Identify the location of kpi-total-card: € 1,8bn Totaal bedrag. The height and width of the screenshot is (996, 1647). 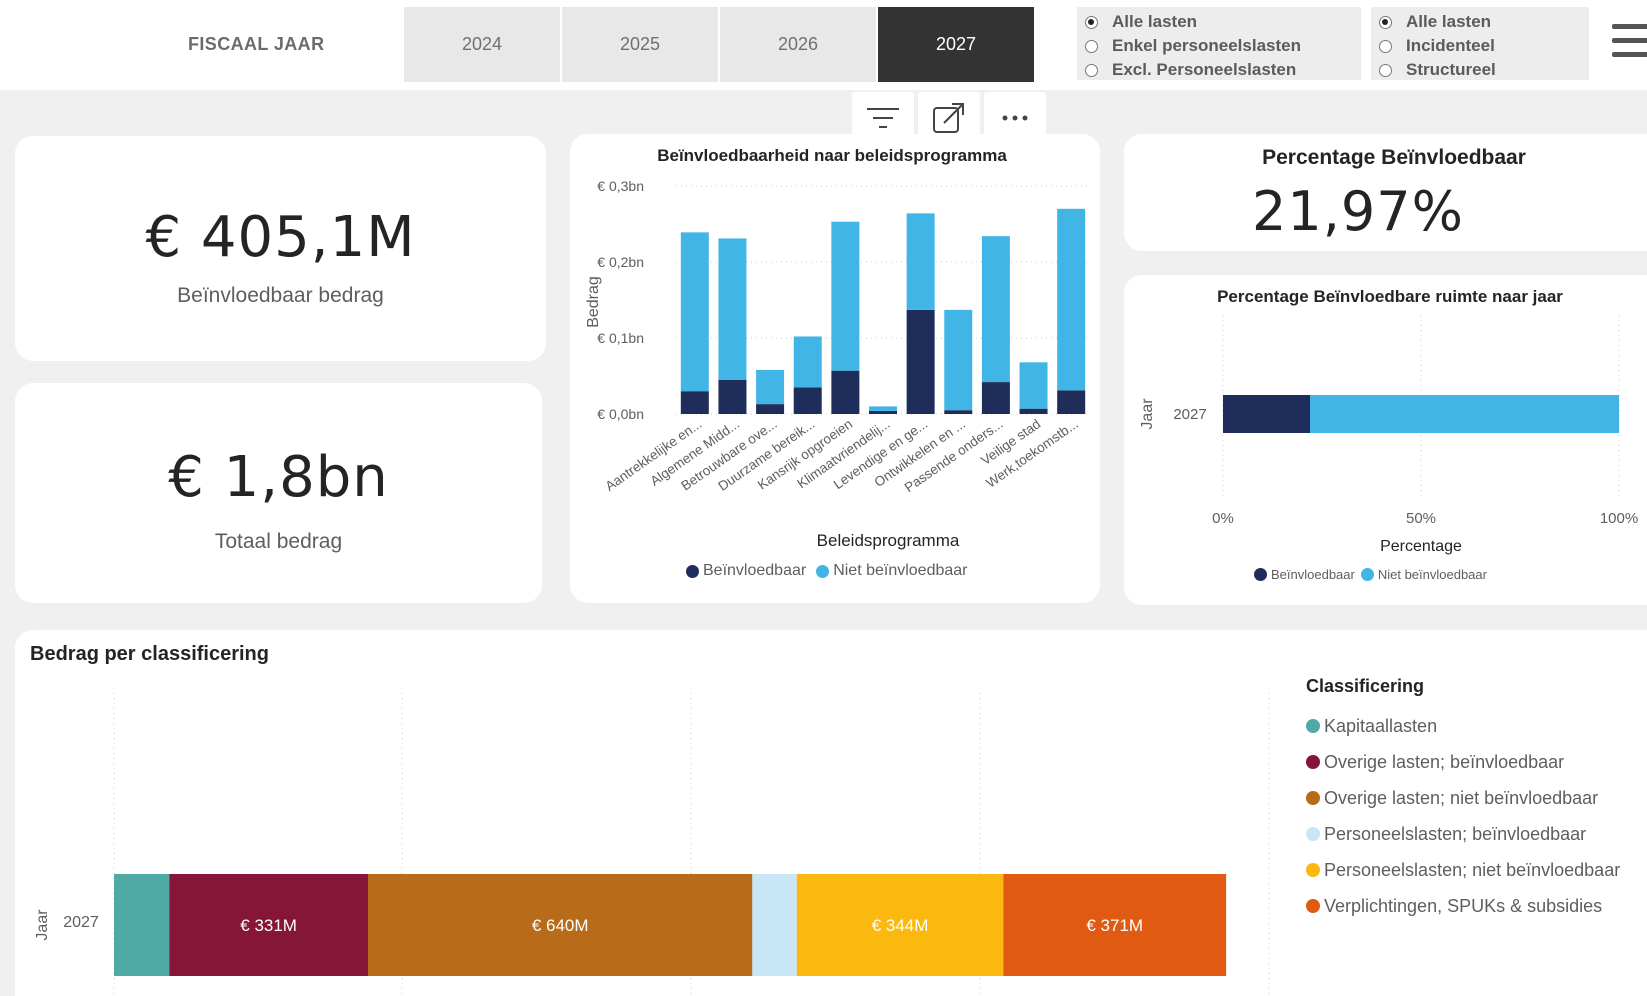
(278, 493).